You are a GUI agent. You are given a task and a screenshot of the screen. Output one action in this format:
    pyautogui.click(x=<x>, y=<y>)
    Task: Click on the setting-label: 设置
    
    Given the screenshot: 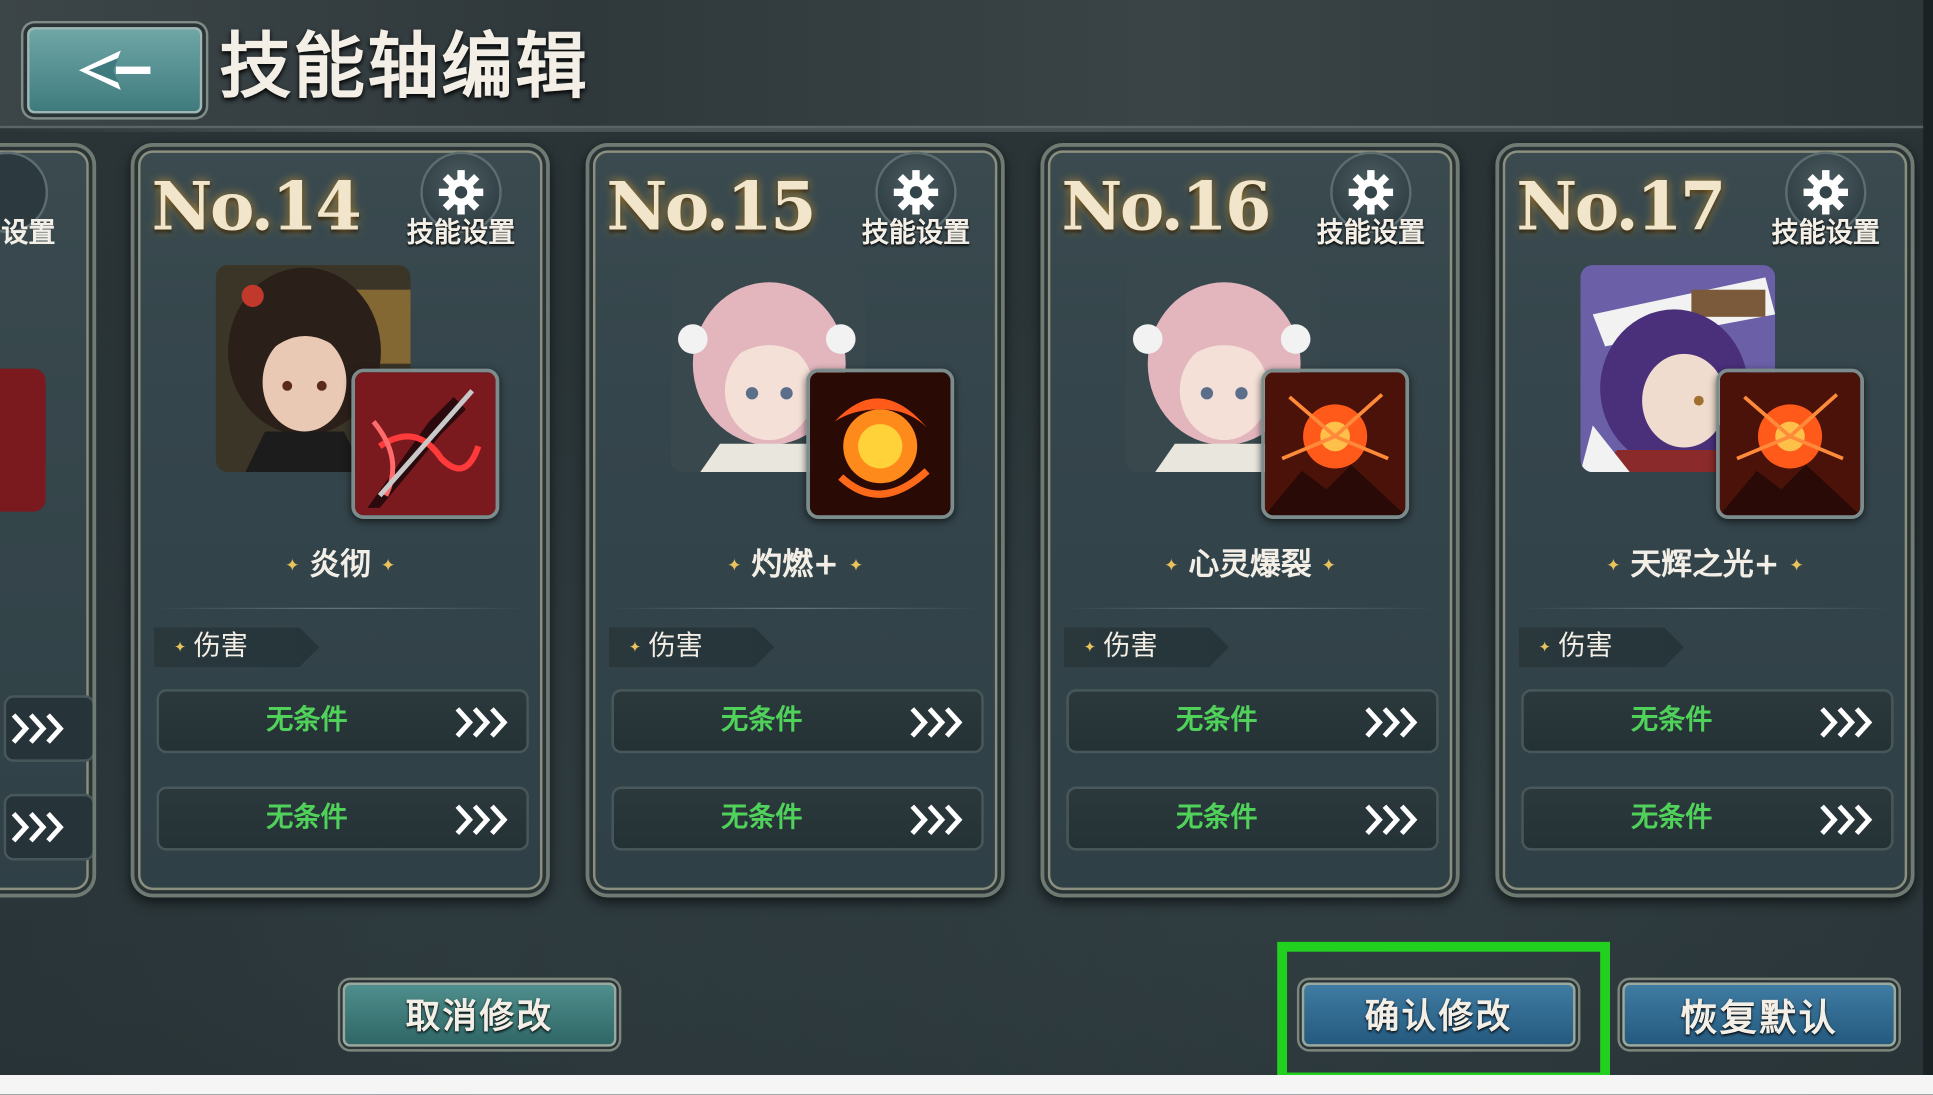 What is the action you would take?
    pyautogui.click(x=28, y=234)
    